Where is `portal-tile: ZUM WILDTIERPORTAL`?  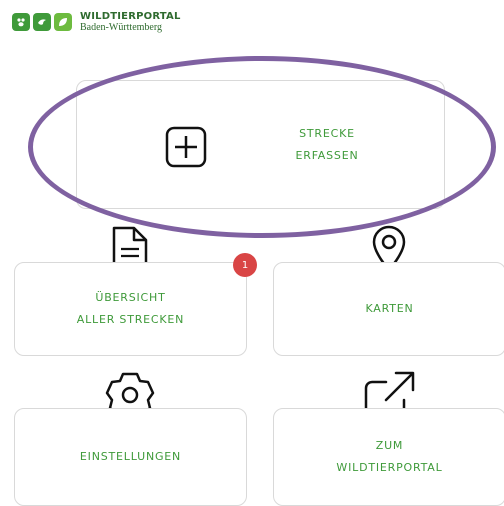 portal-tile: ZUM WILDTIERPORTAL is located at coordinates (388, 457).